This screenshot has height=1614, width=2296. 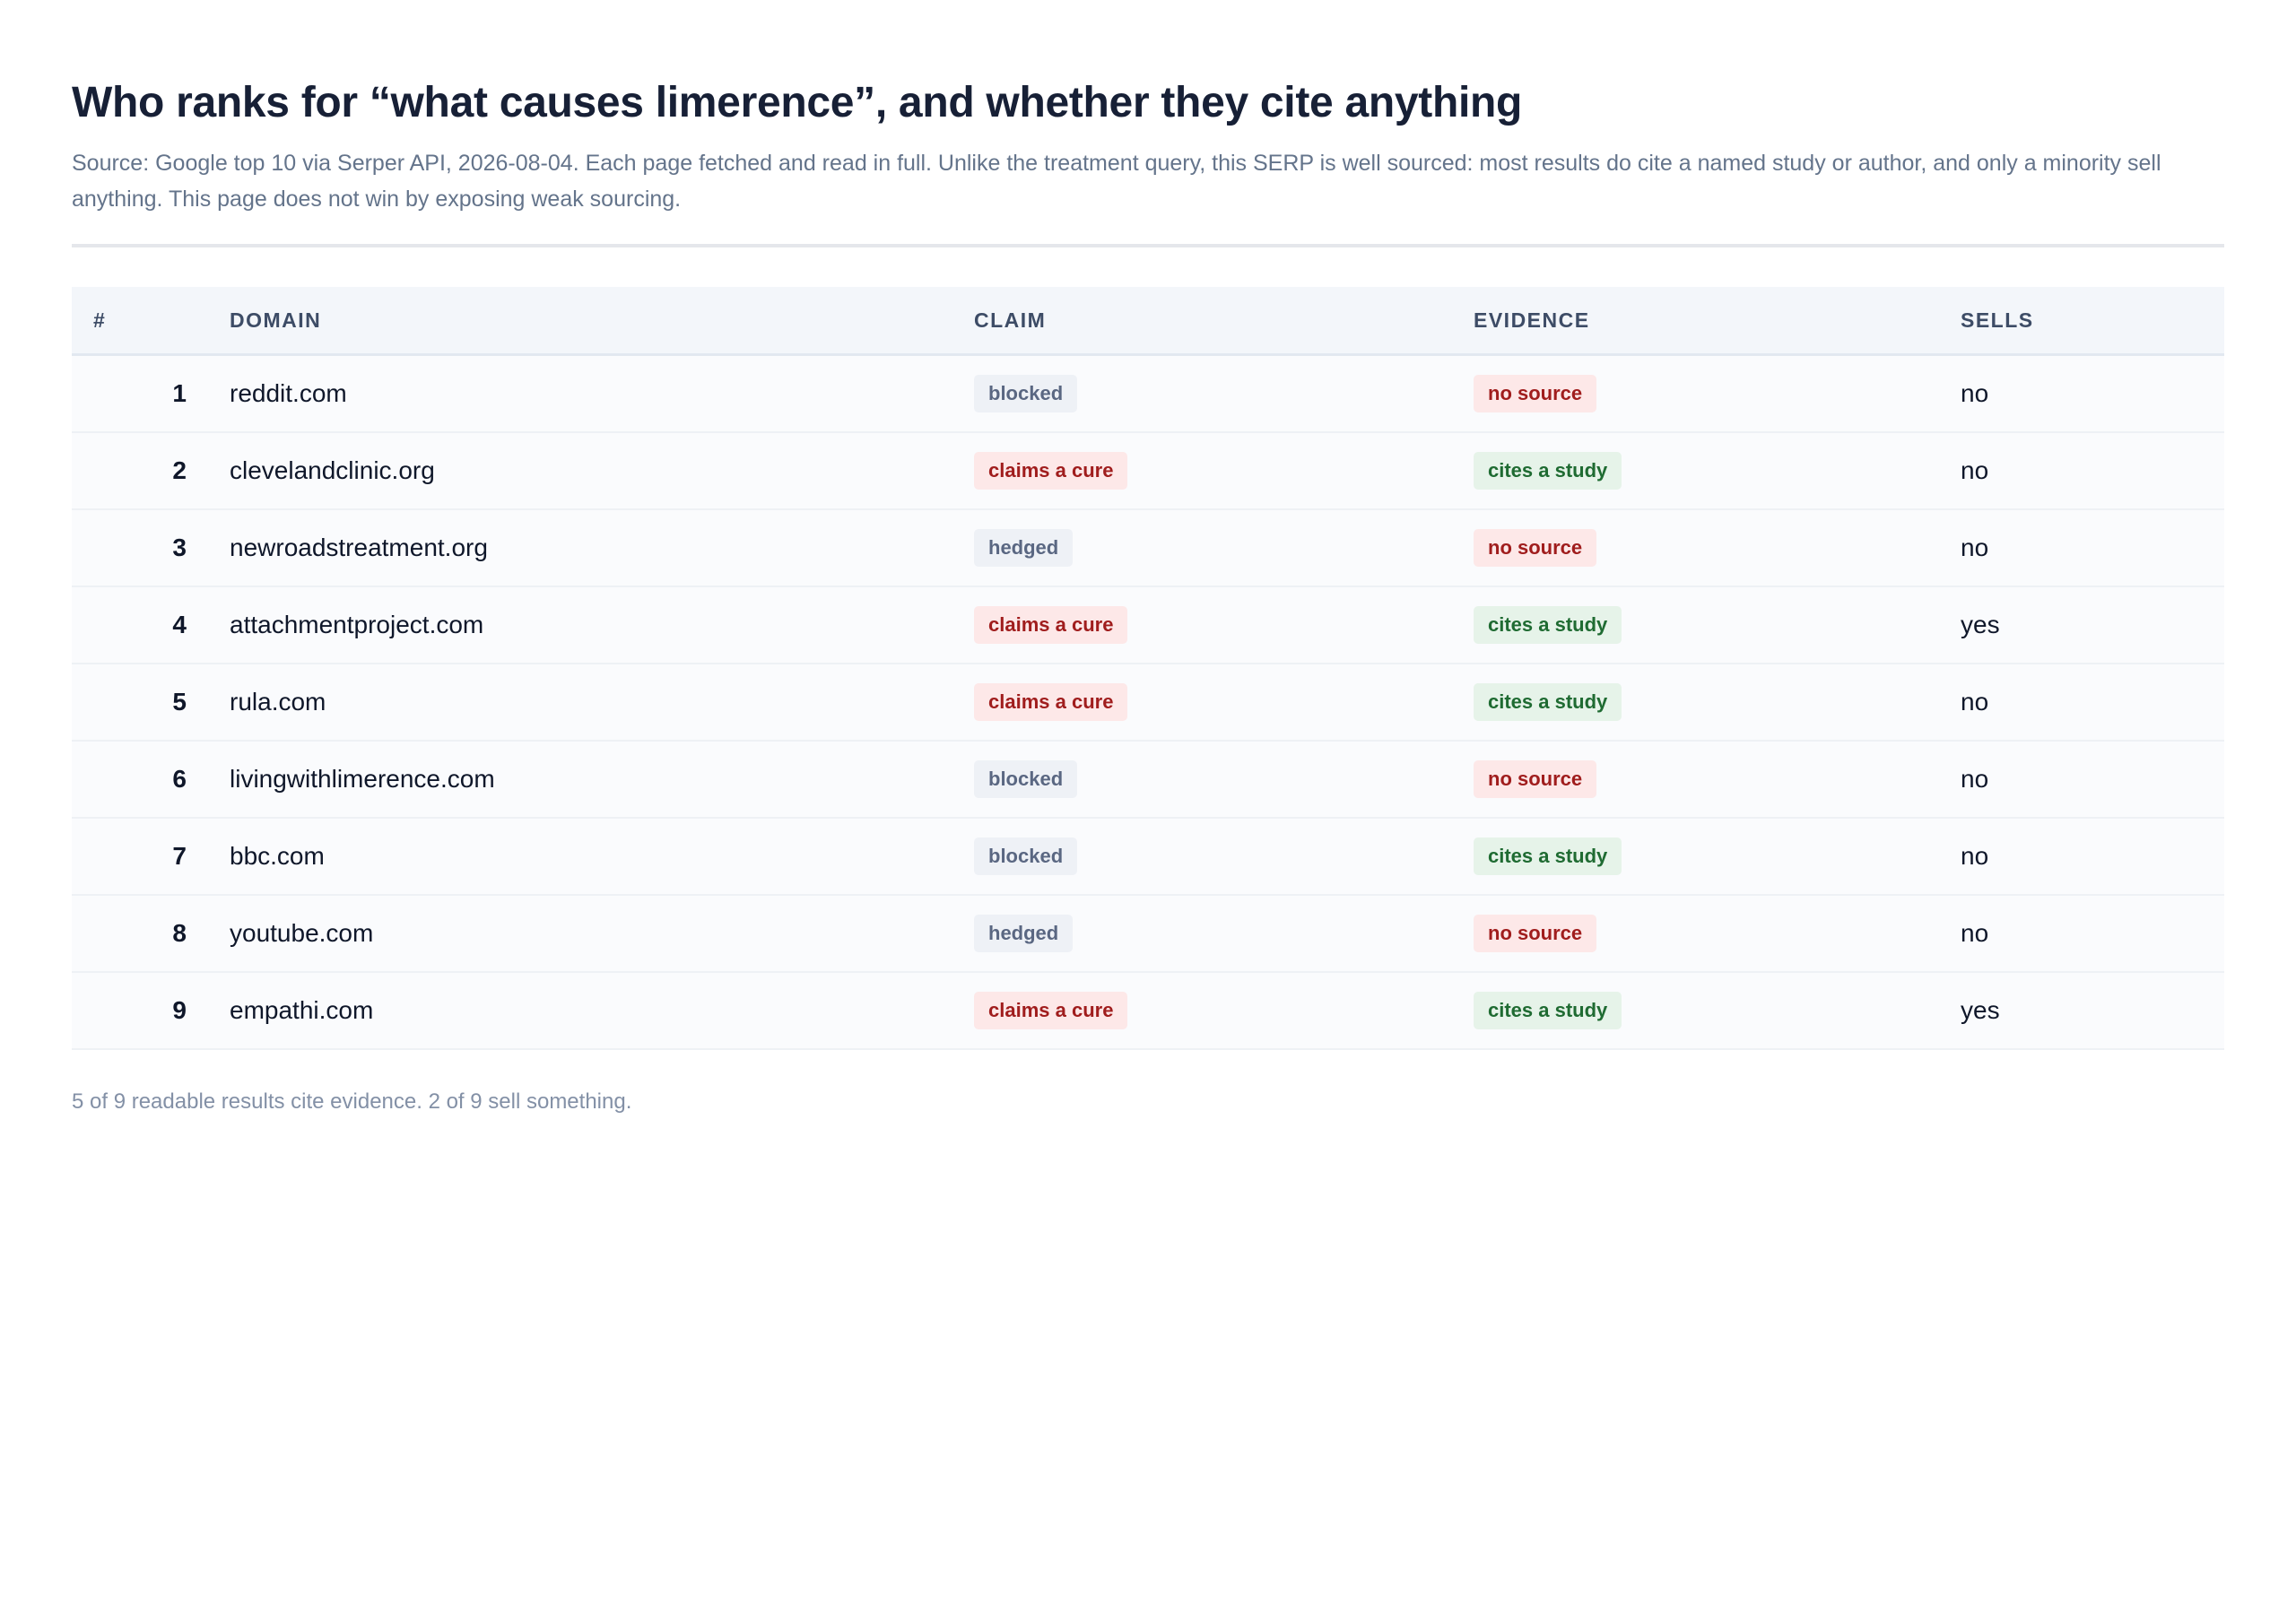 I want to click on rank-cell: 4, so click(x=151, y=625).